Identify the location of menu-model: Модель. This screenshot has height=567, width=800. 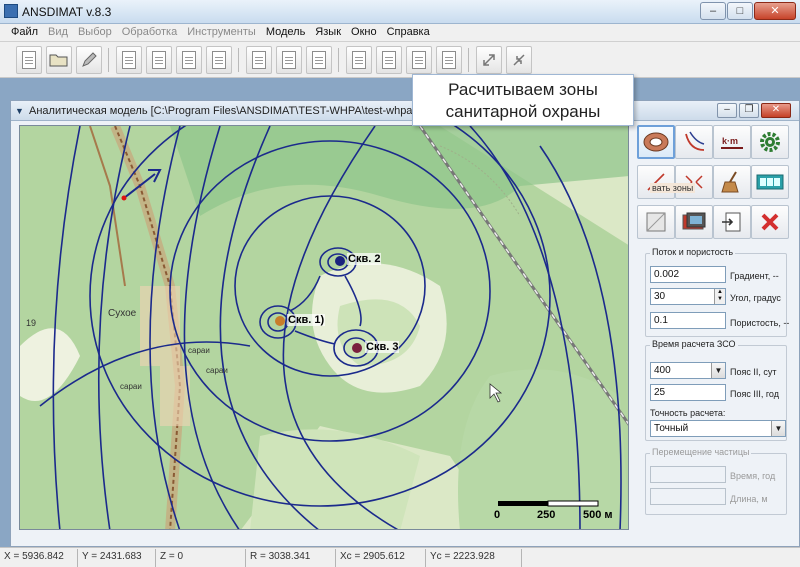
(285, 32).